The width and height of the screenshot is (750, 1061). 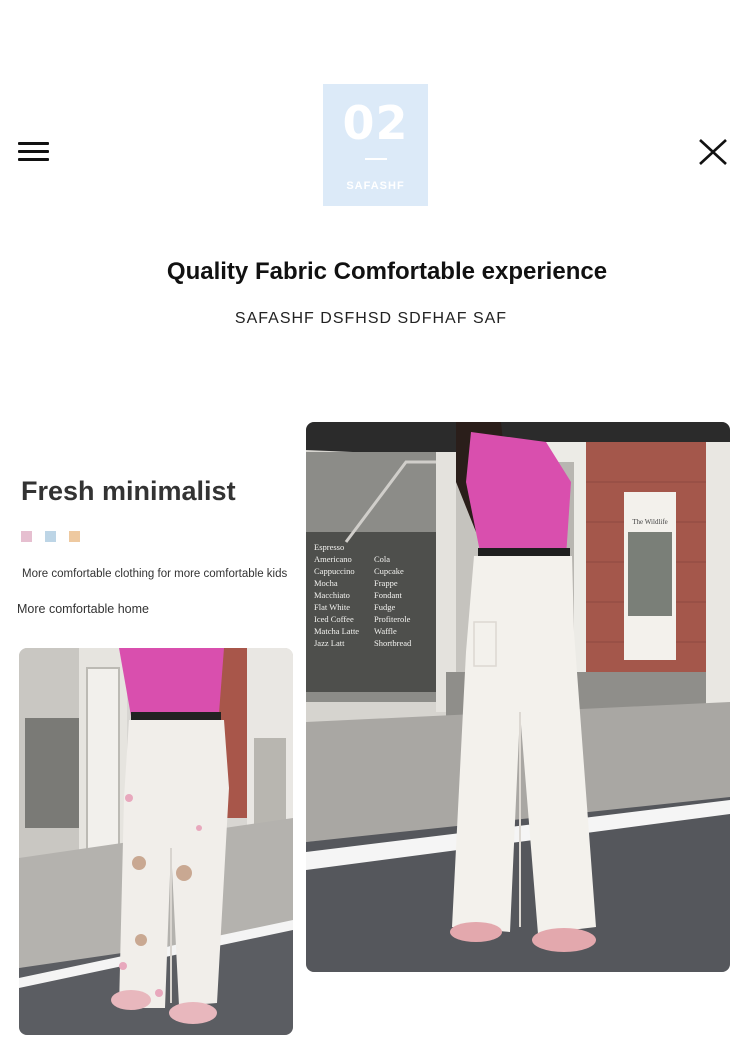 I want to click on color-swatch-orange, so click(x=74, y=536).